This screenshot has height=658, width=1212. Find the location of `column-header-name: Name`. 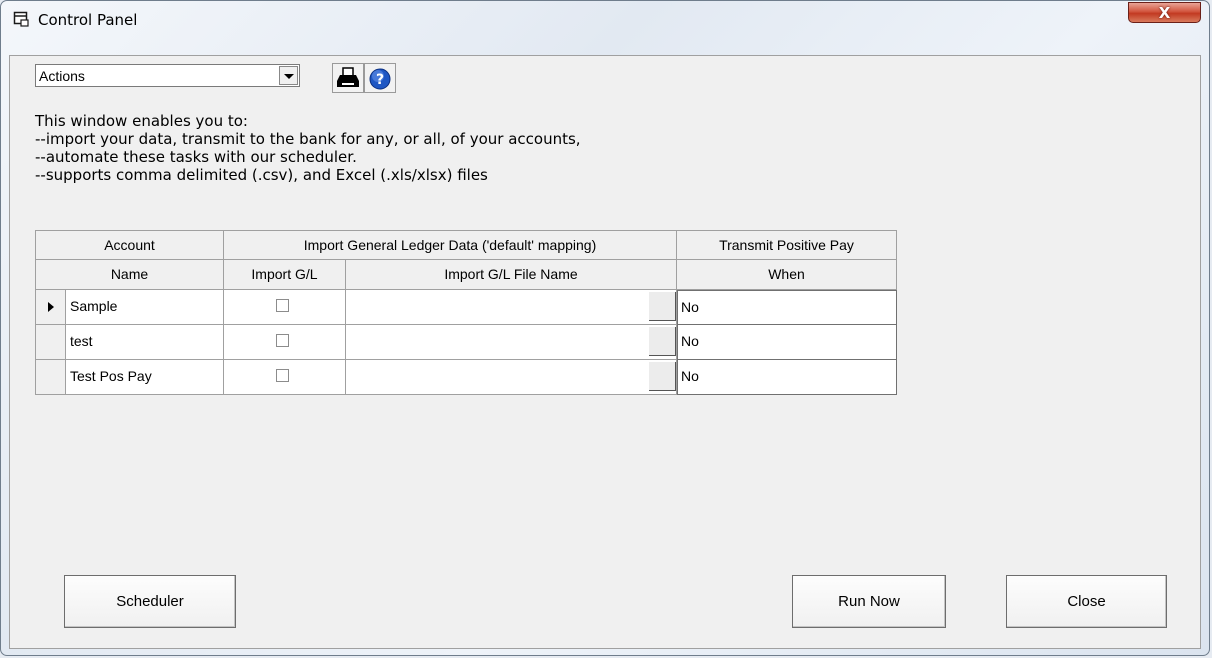

column-header-name: Name is located at coordinates (129, 275).